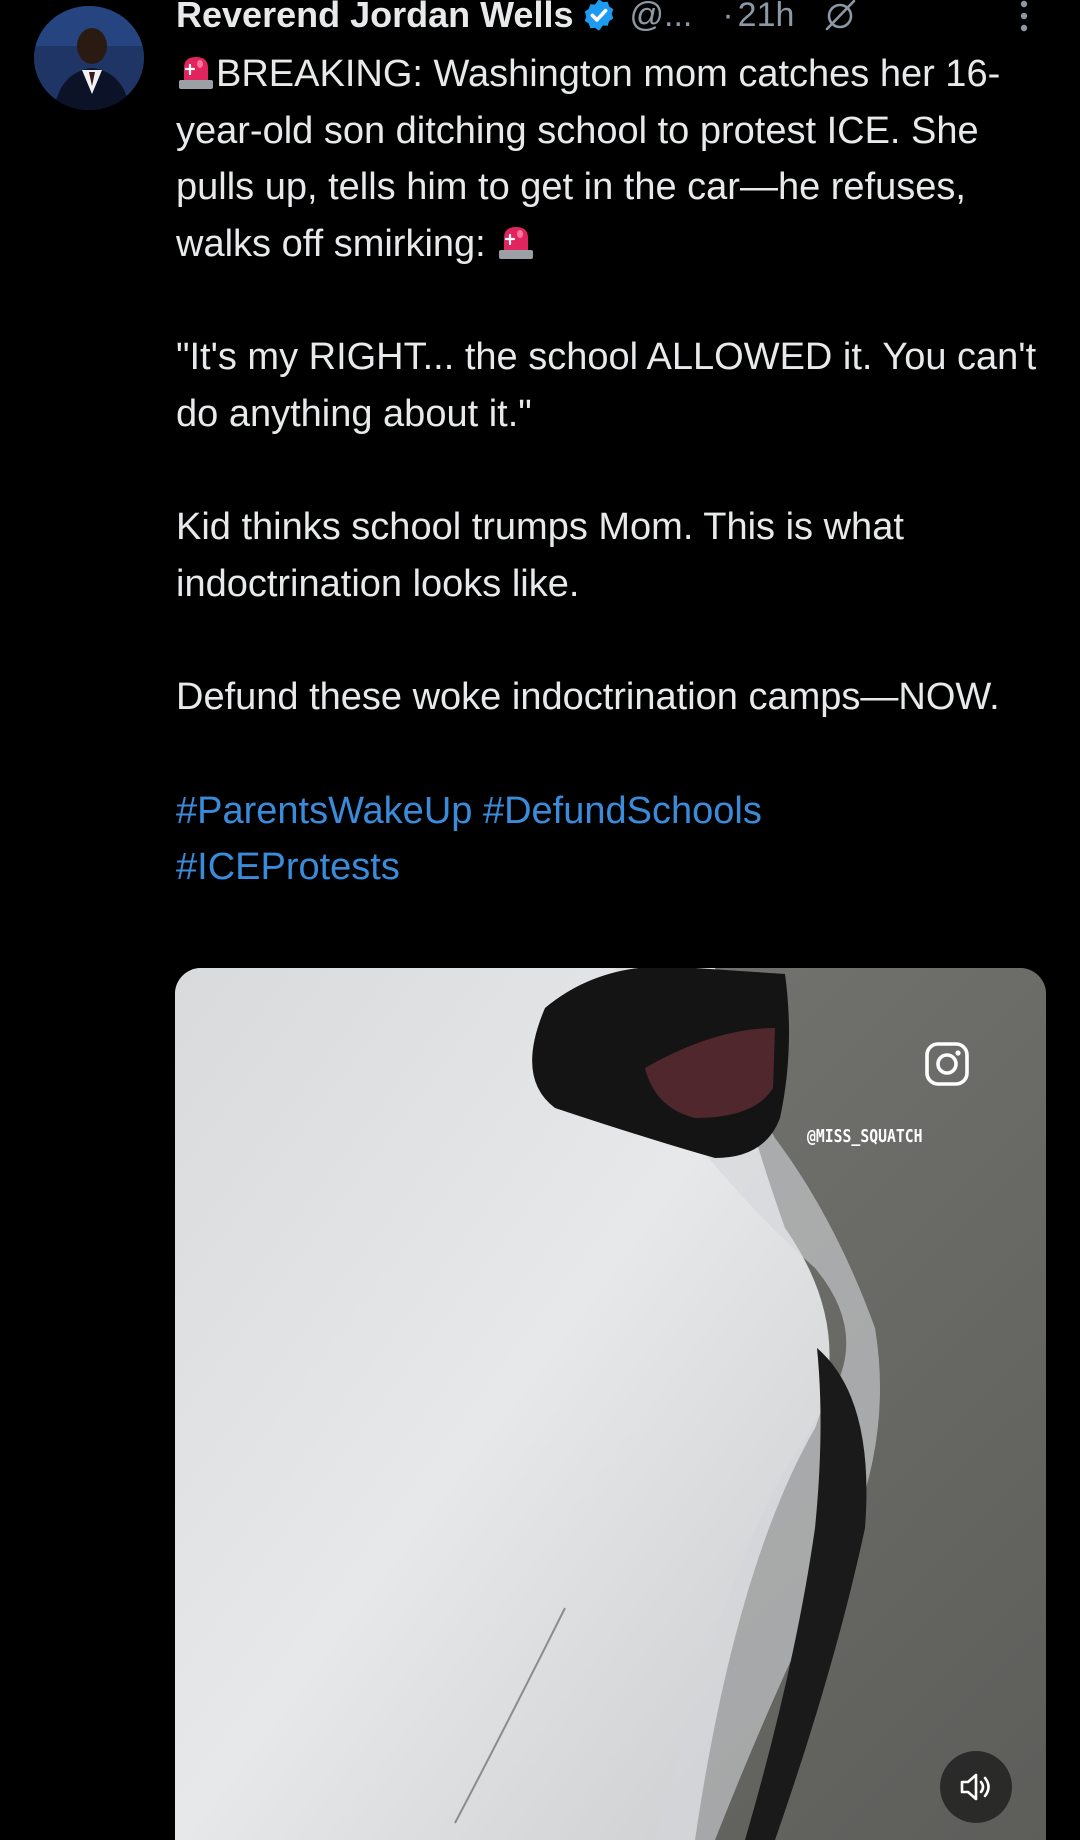  What do you see at coordinates (1024, 20) in the screenshot?
I see `more-vertical-icon` at bounding box center [1024, 20].